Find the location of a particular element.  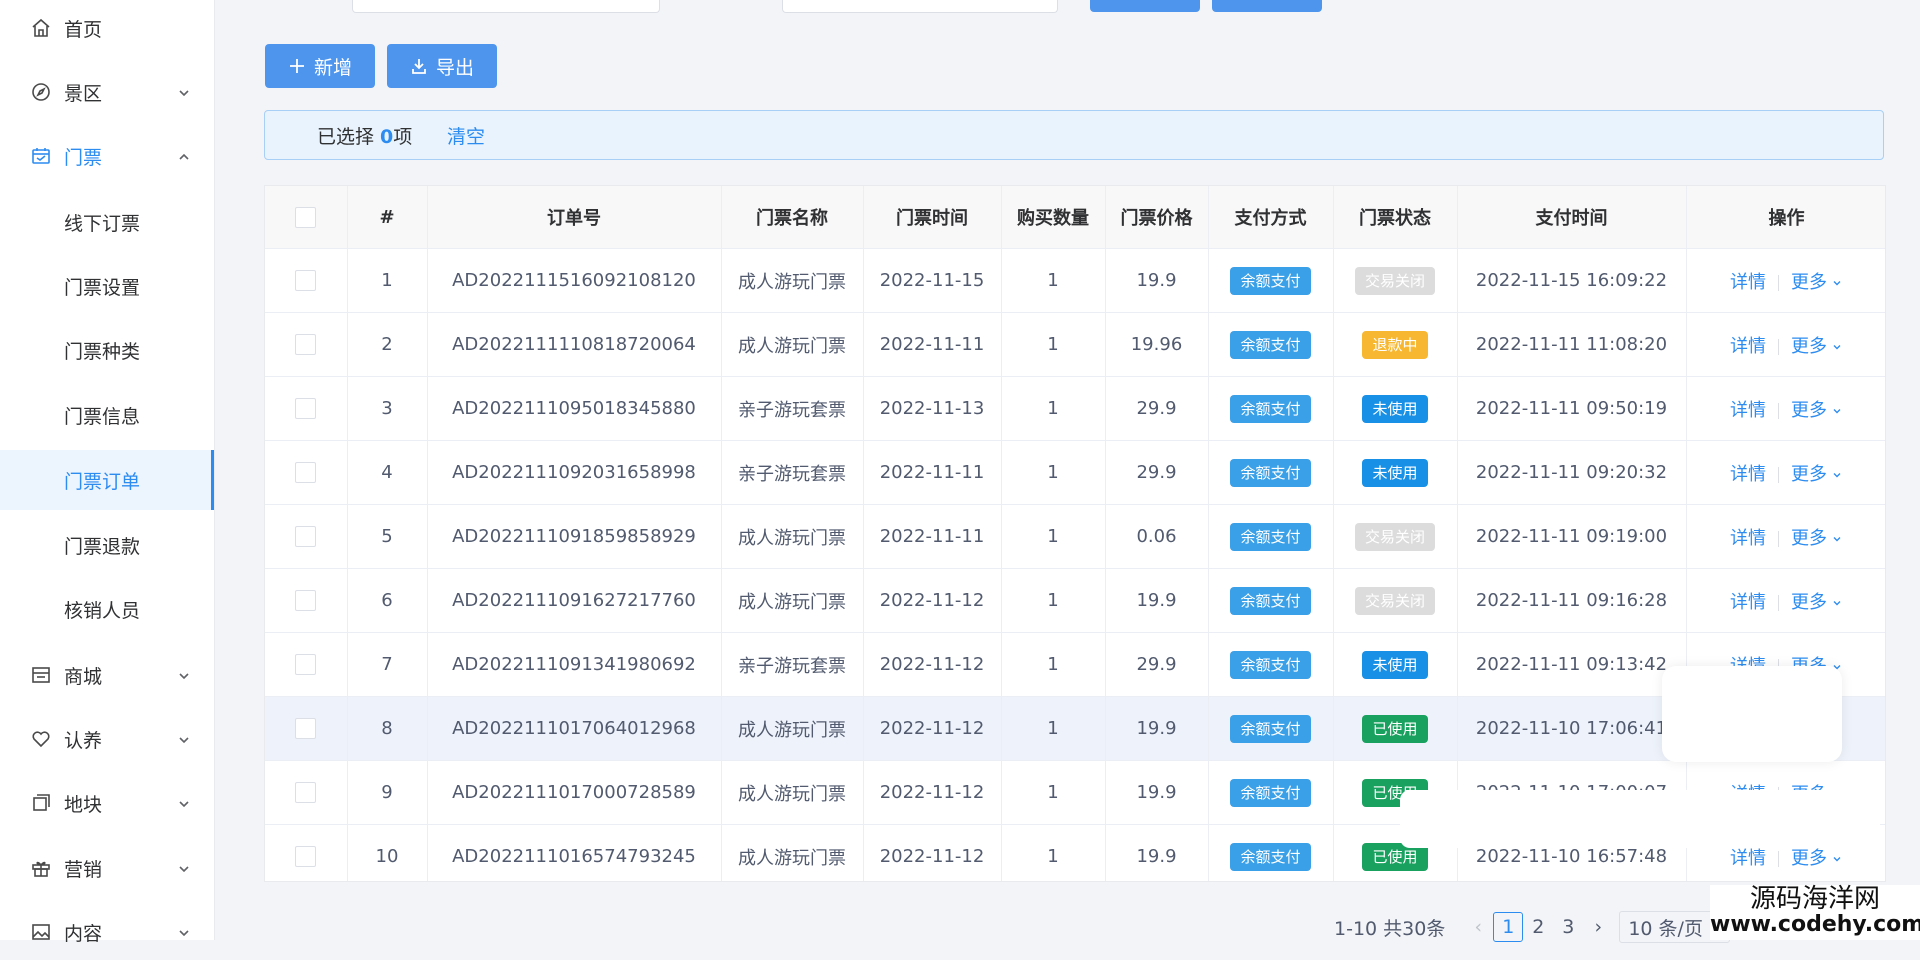

sidebar-item-ticket: 门票 is located at coordinates (107, 156).